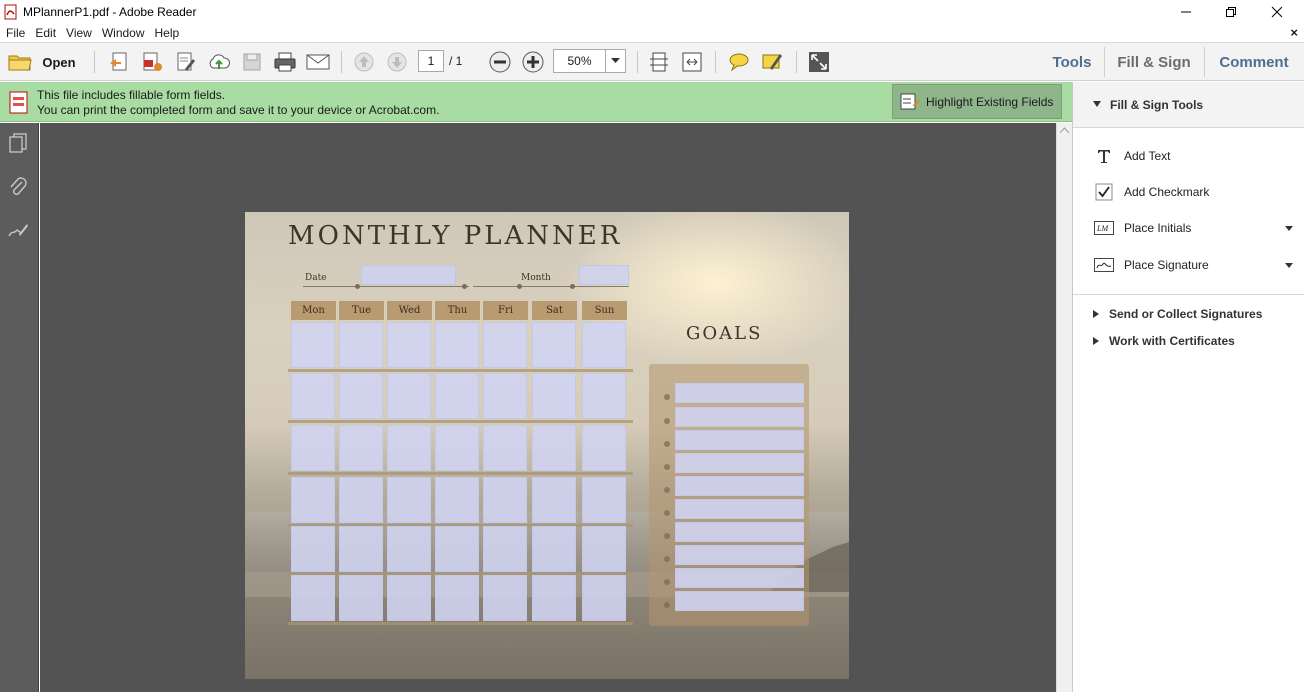  I want to click on previous-page-button, so click(364, 62).